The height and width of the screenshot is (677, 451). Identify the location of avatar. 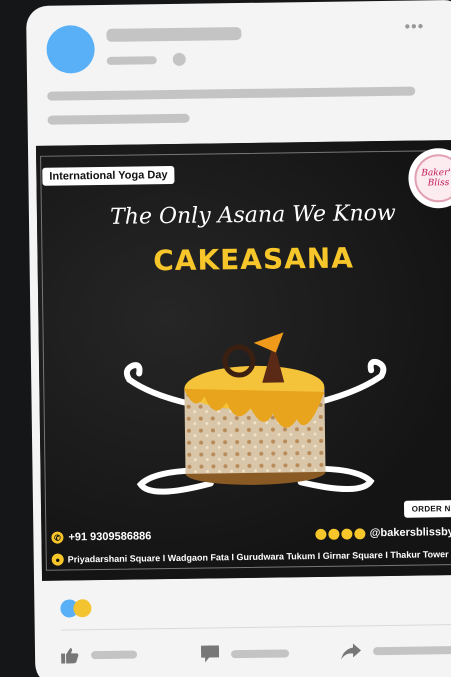
(70, 49).